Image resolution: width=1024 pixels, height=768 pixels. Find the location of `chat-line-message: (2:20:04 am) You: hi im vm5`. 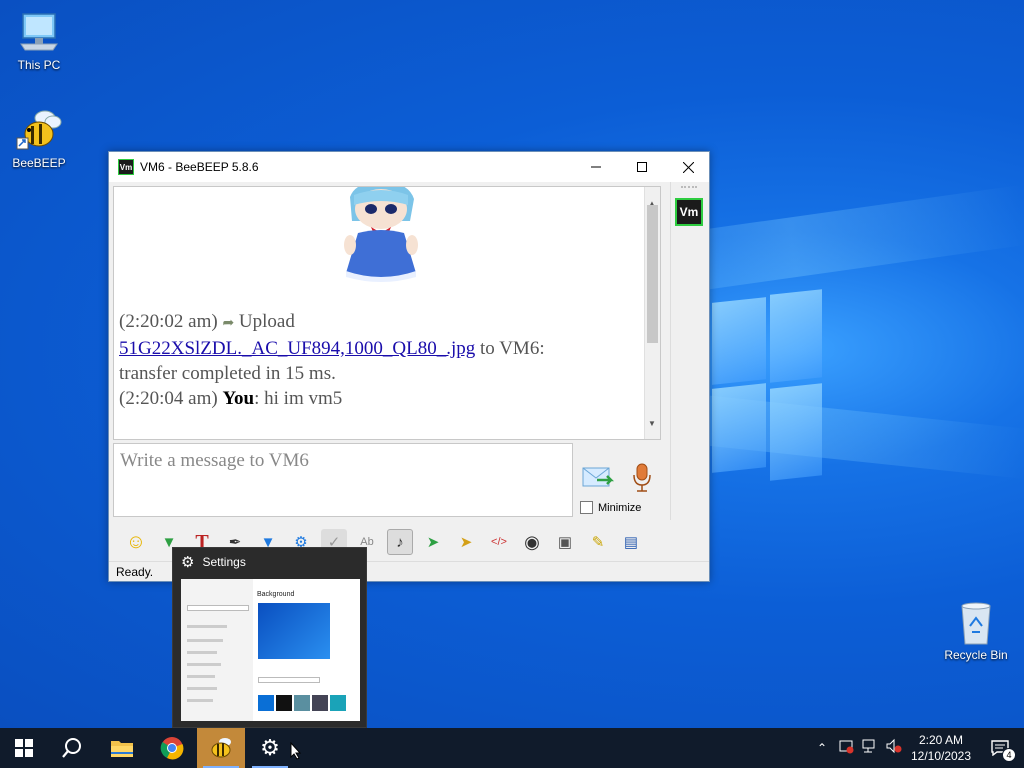

chat-line-message: (2:20:04 am) You: hi im vm5 is located at coordinates (379, 398).